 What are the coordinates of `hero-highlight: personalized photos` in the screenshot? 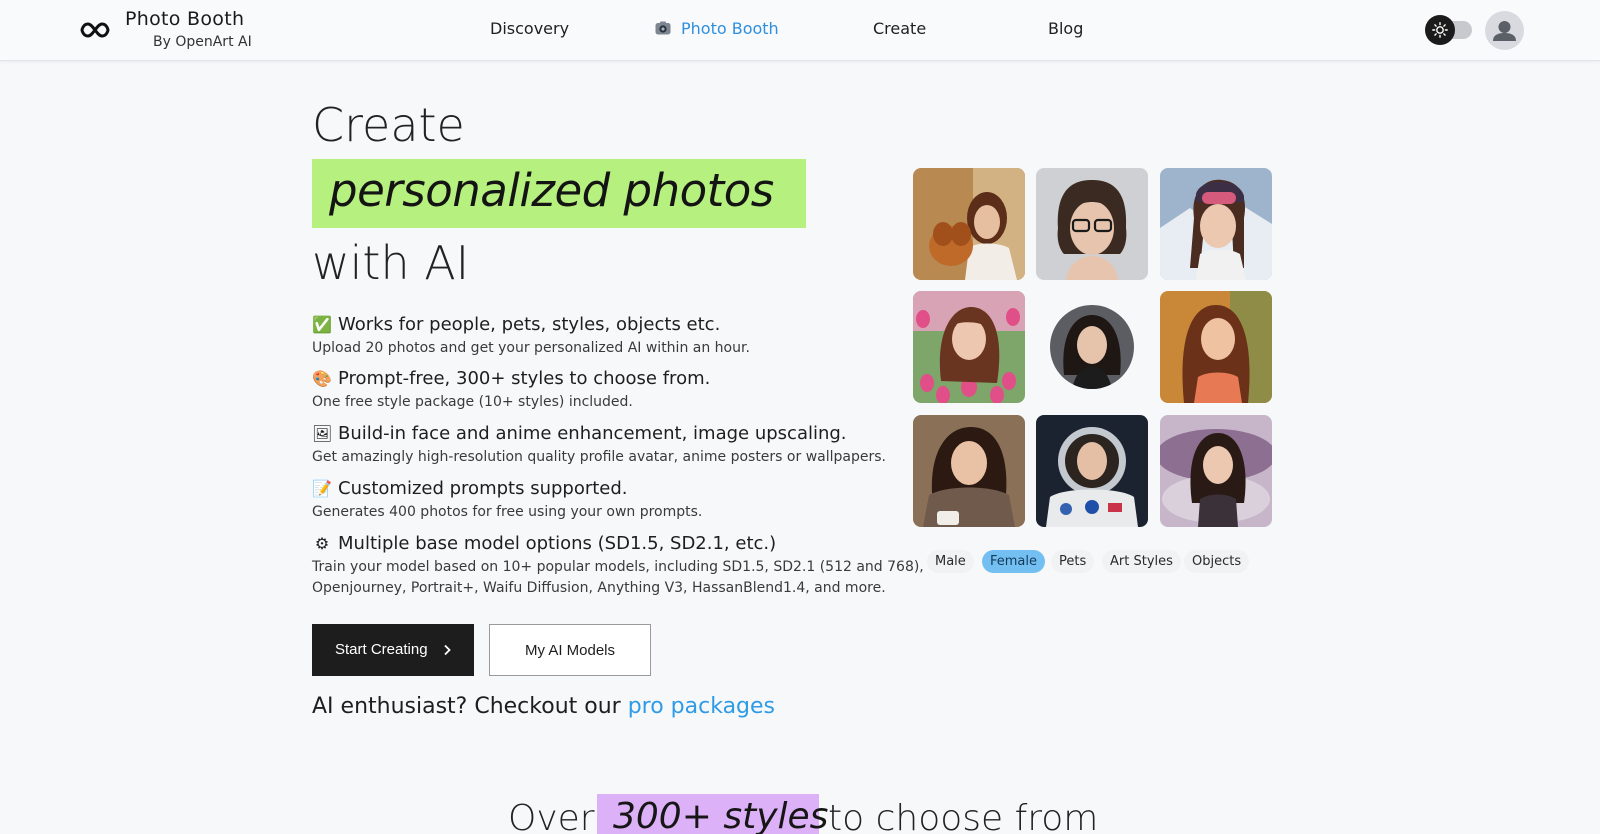 It's located at (559, 193).